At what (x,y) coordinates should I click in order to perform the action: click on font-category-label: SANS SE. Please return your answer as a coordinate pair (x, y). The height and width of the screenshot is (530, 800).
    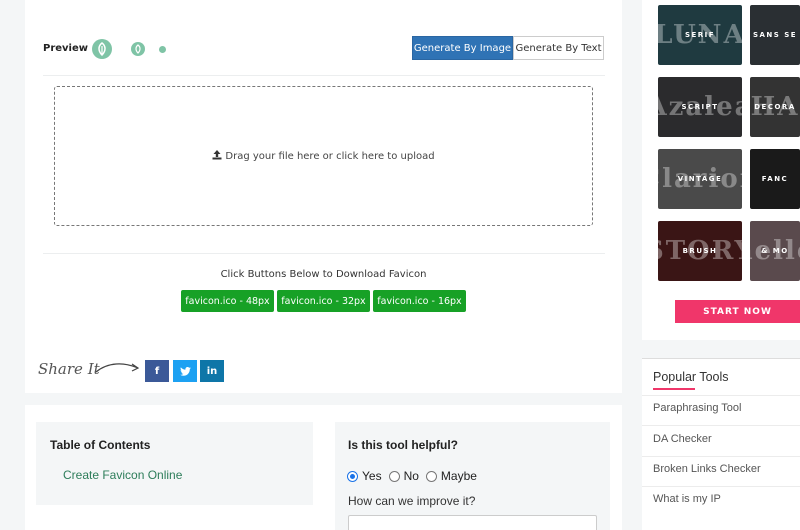
    Looking at the image, I should click on (775, 35).